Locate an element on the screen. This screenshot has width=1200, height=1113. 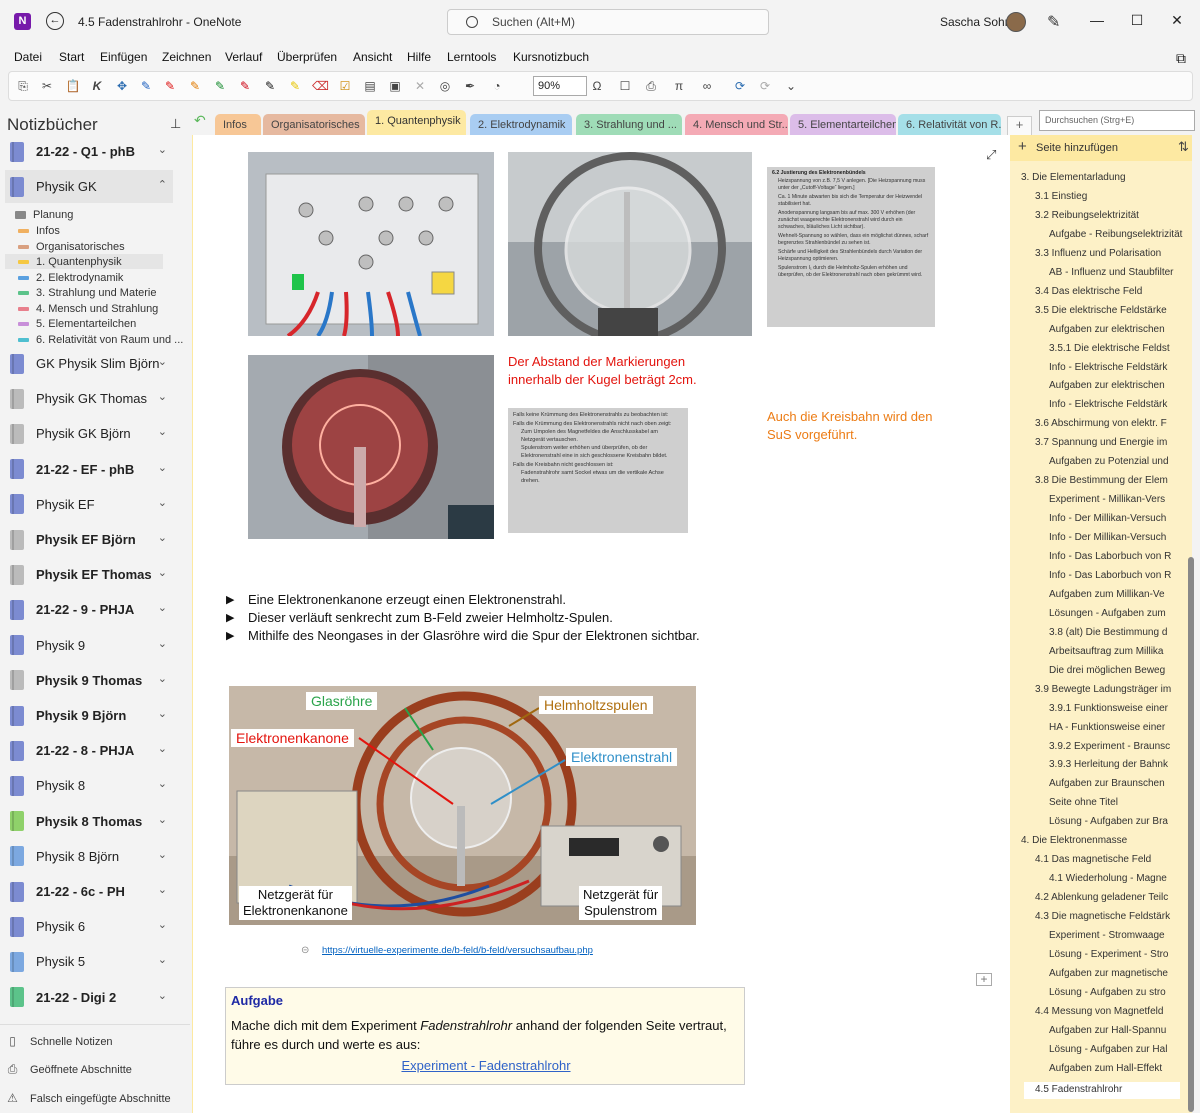
lit-tube-photo is located at coordinates (371, 447).